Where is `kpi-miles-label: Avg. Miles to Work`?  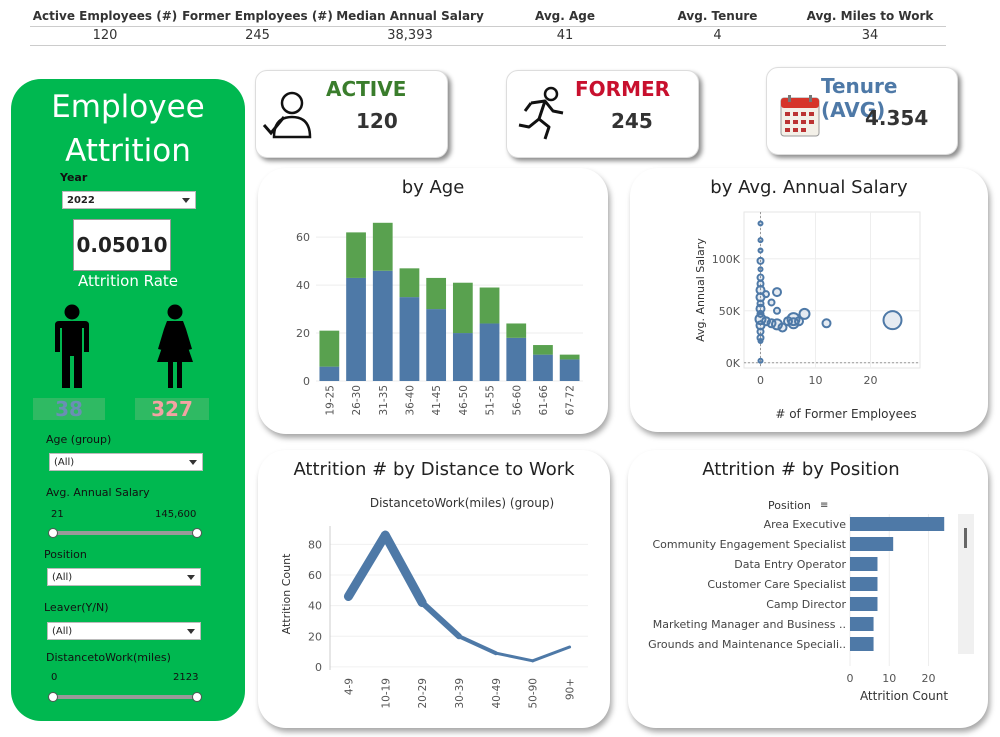
kpi-miles-label: Avg. Miles to Work is located at coordinates (870, 16).